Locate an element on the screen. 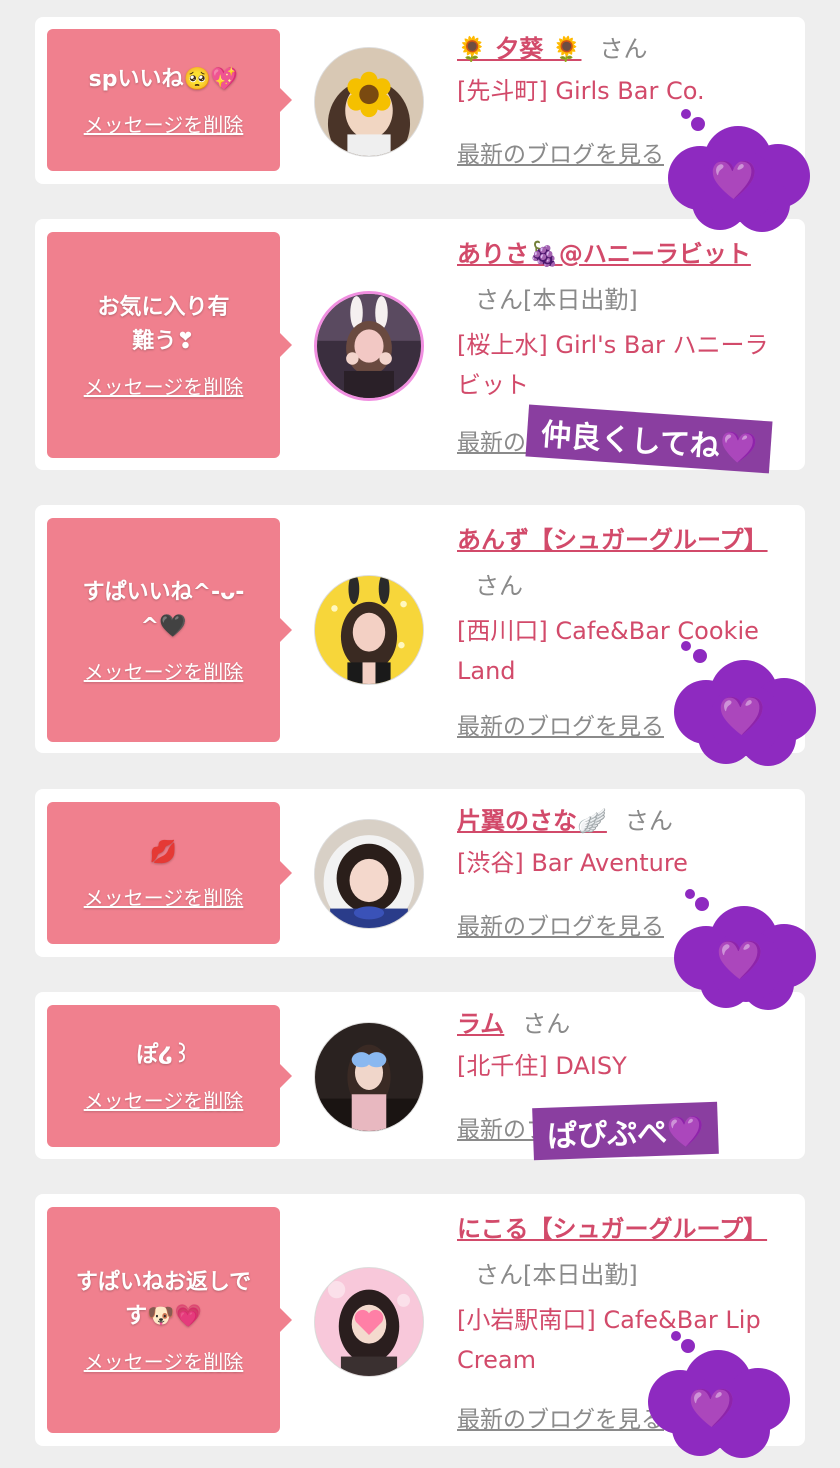 This screenshot has width=840, height=1468. cast-name-link: あんず【シュガーグループ】 is located at coordinates (612, 540).